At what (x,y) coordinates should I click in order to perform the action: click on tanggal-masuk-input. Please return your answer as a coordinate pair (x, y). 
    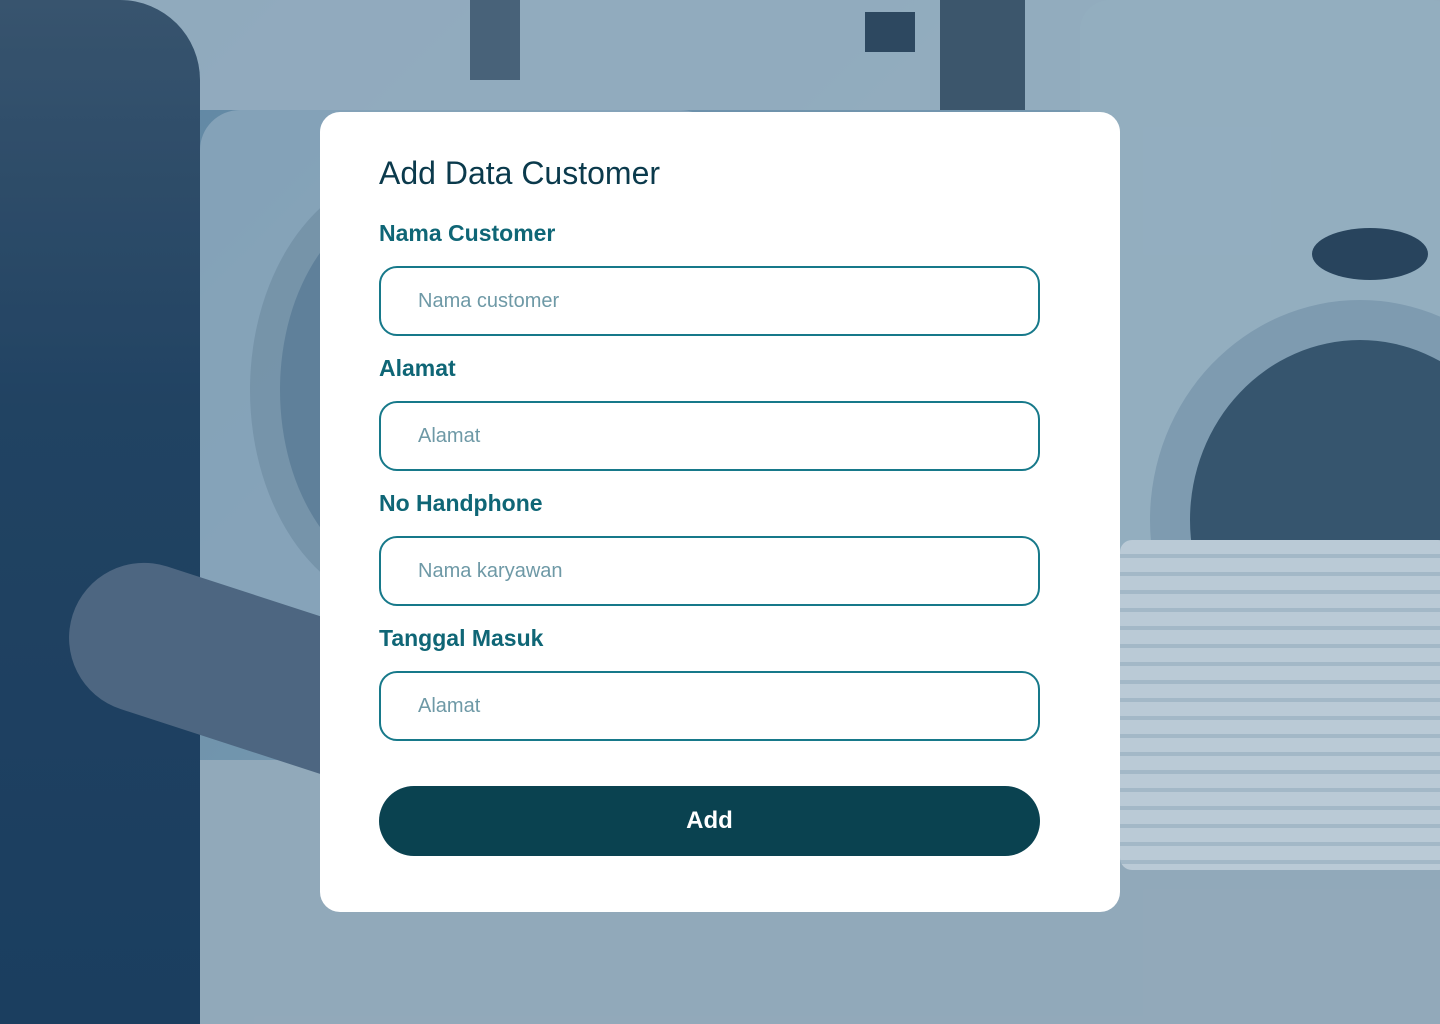
    Looking at the image, I should click on (709, 706).